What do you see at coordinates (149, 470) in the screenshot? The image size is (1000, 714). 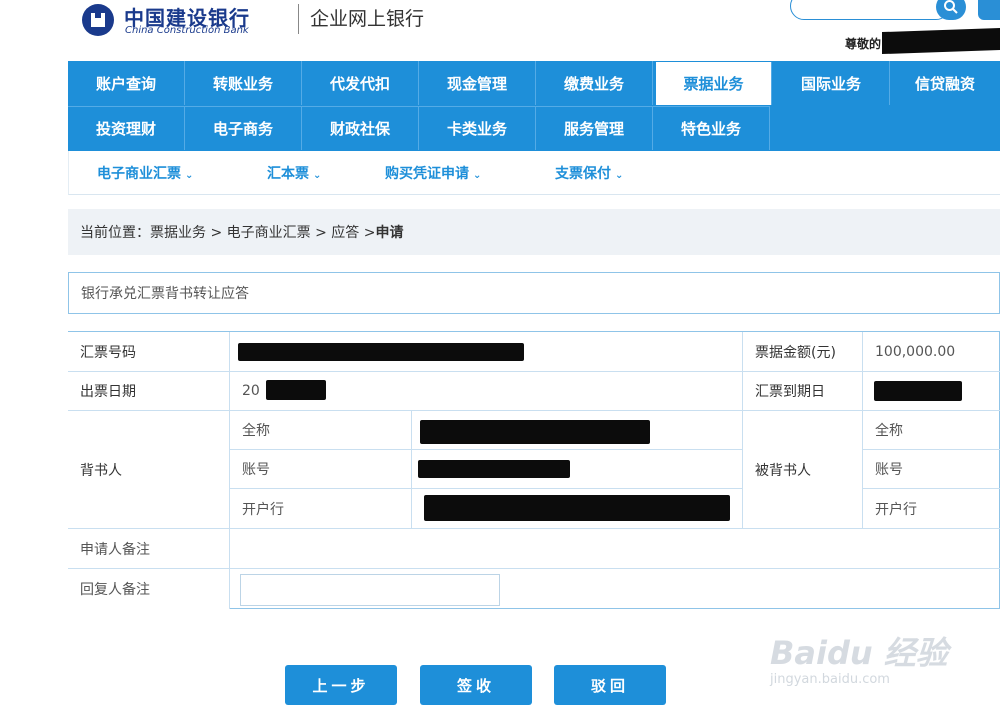 I see `label-endorser: 背书人` at bounding box center [149, 470].